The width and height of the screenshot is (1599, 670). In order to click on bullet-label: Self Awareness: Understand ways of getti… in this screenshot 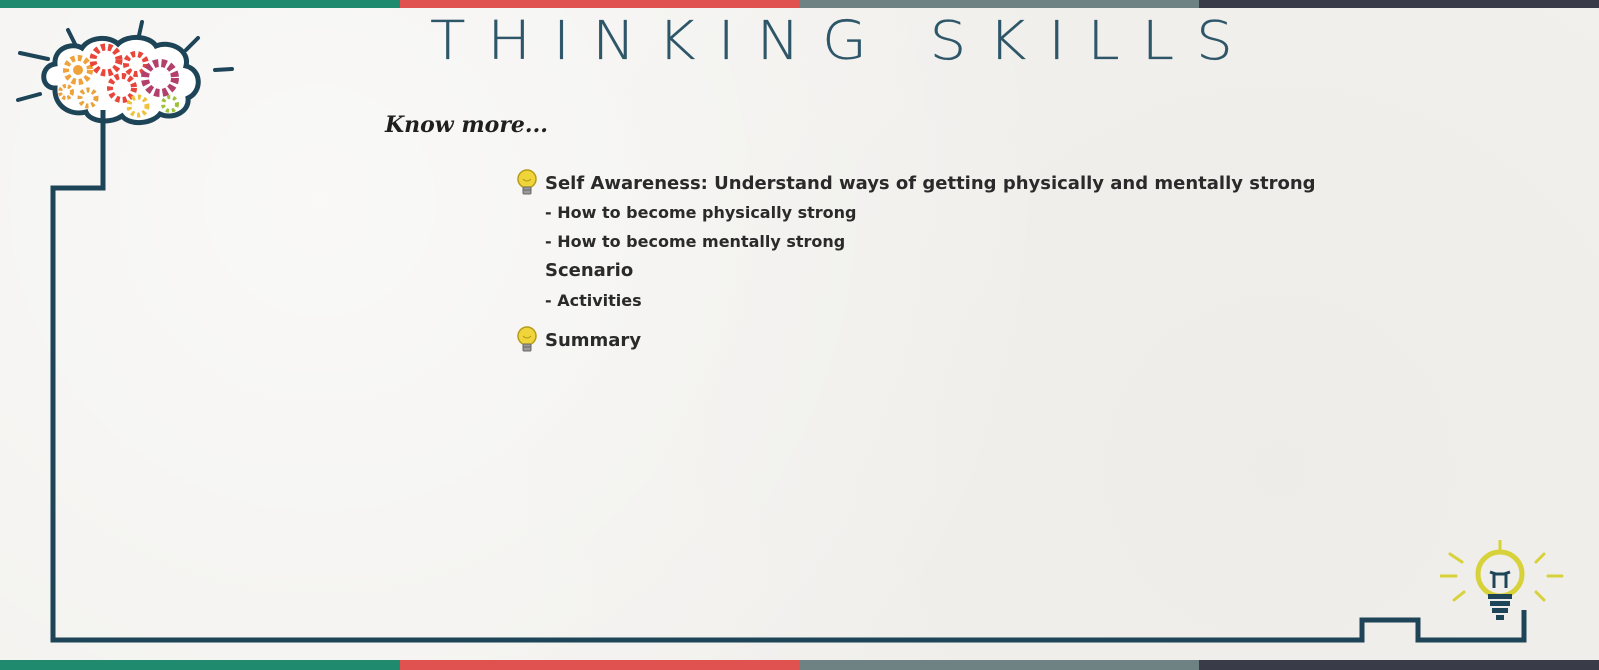, I will do `click(930, 183)`.